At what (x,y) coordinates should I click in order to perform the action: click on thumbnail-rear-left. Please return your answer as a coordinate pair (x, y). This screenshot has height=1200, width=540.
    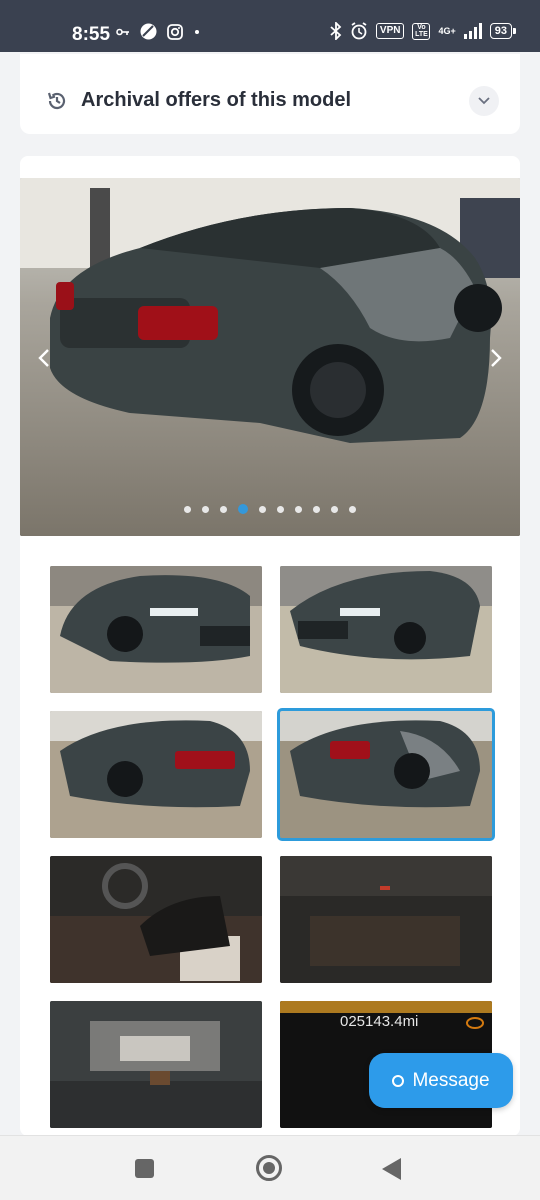
    Looking at the image, I should click on (156, 774).